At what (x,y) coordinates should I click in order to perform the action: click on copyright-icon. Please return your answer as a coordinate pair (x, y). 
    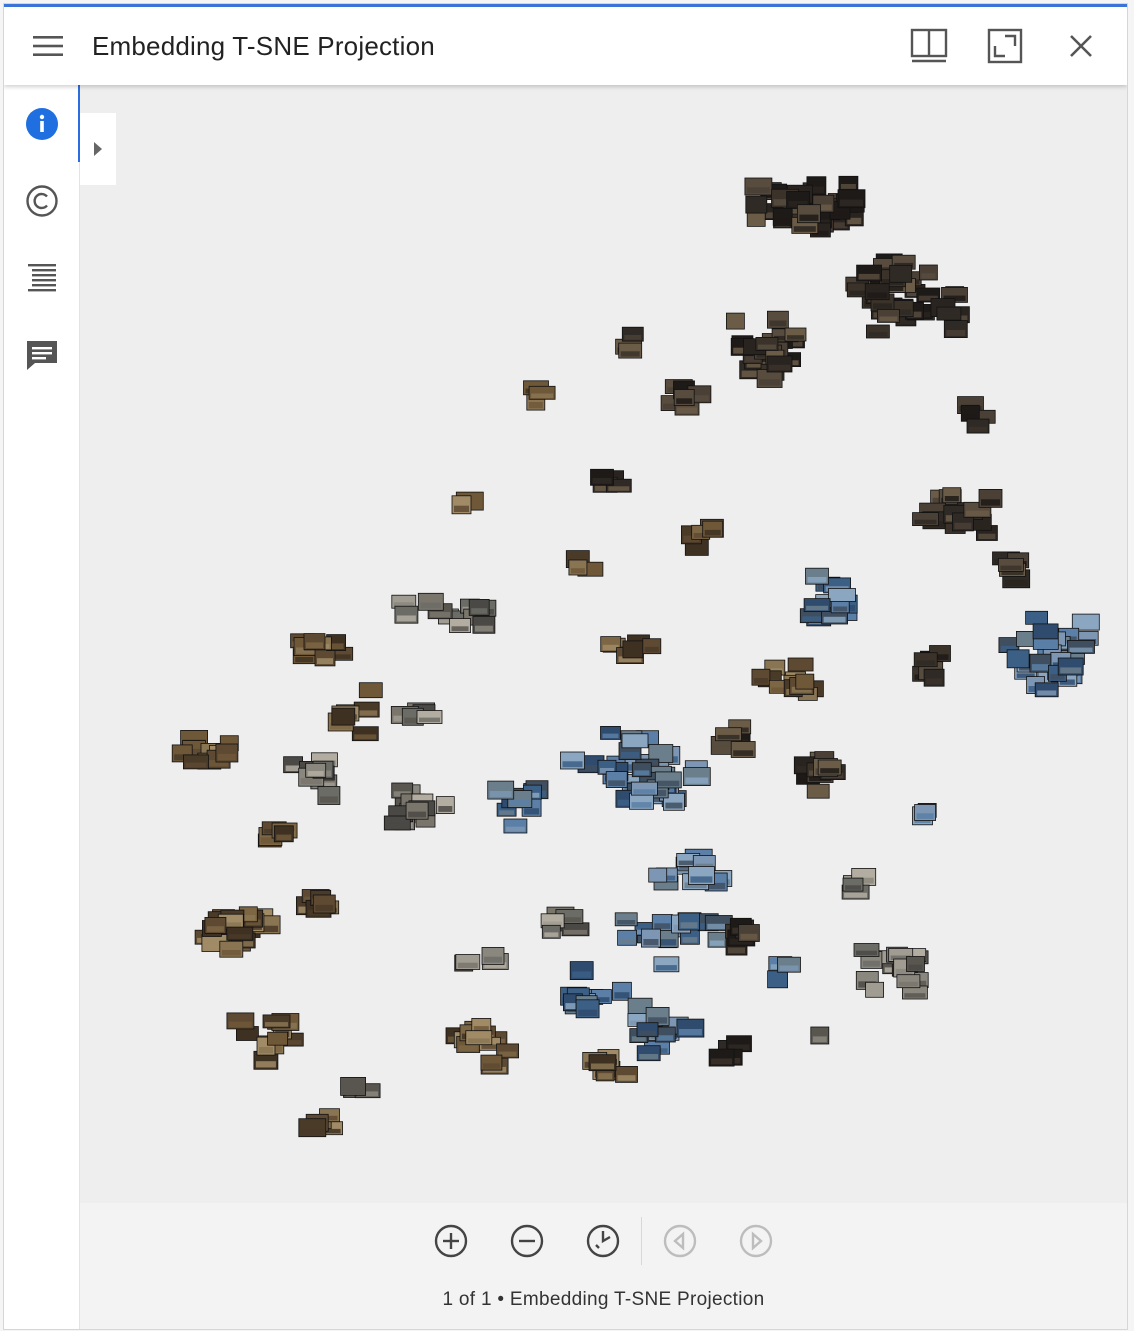
    Looking at the image, I should click on (41, 200).